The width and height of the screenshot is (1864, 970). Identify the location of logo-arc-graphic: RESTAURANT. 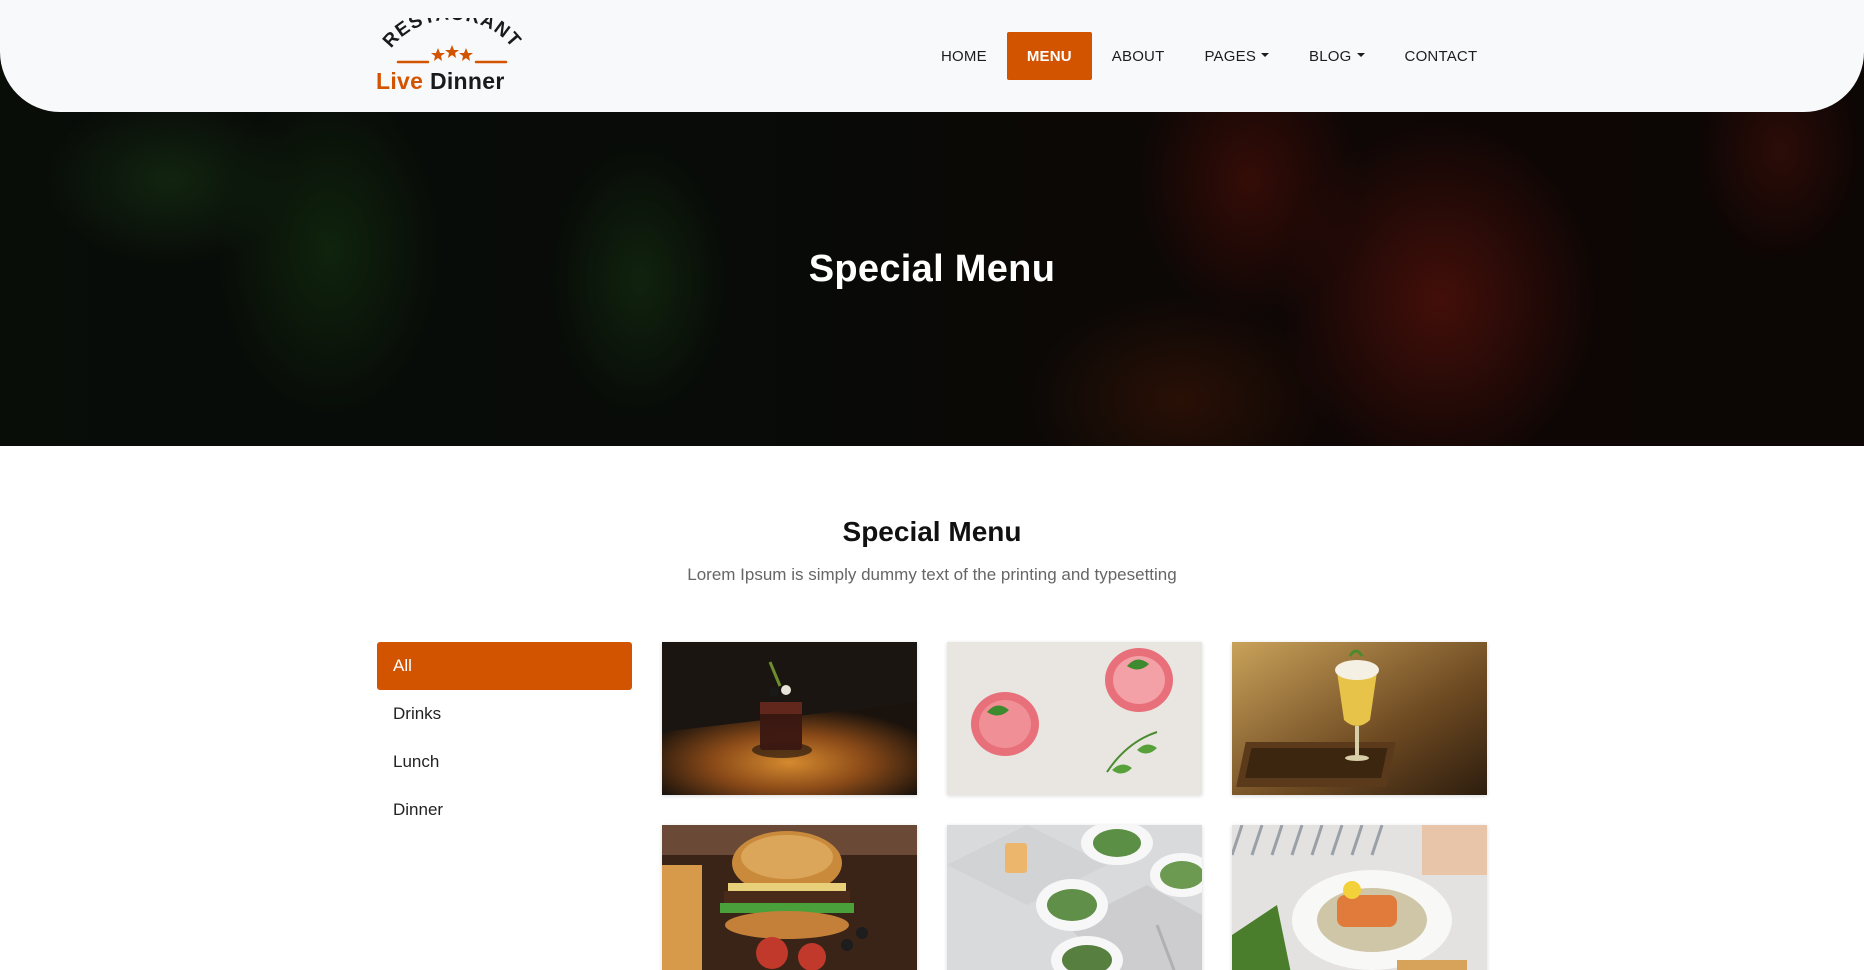
(451, 41).